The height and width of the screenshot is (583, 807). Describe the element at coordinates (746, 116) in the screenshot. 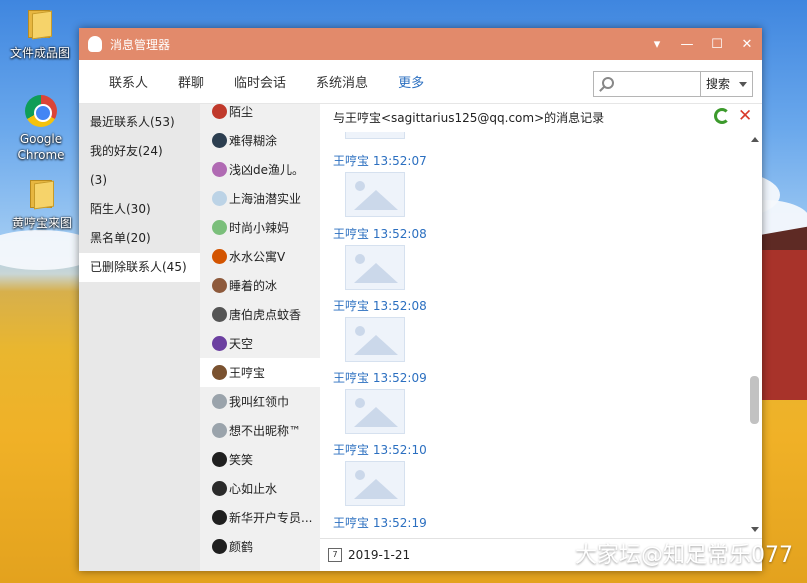

I see `delete-icon: ✕` at that location.